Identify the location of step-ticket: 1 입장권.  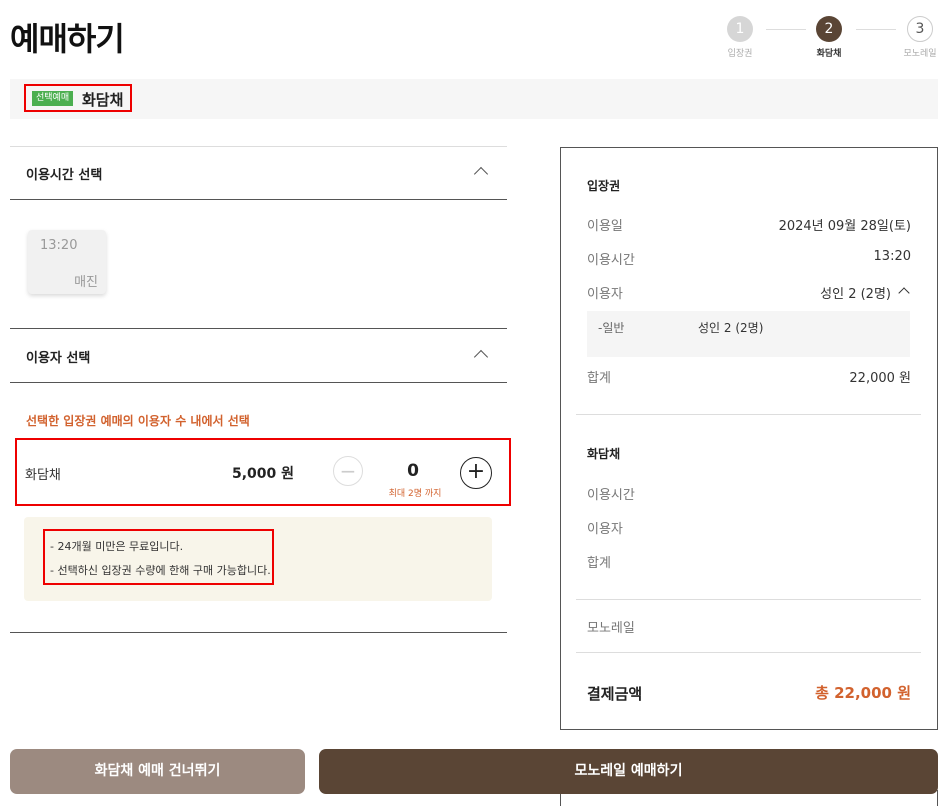
(740, 37).